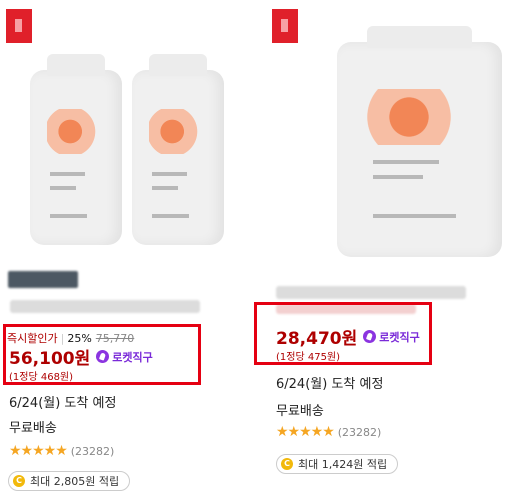  I want to click on price-row: 28,470원 로켓직구, so click(348, 336).